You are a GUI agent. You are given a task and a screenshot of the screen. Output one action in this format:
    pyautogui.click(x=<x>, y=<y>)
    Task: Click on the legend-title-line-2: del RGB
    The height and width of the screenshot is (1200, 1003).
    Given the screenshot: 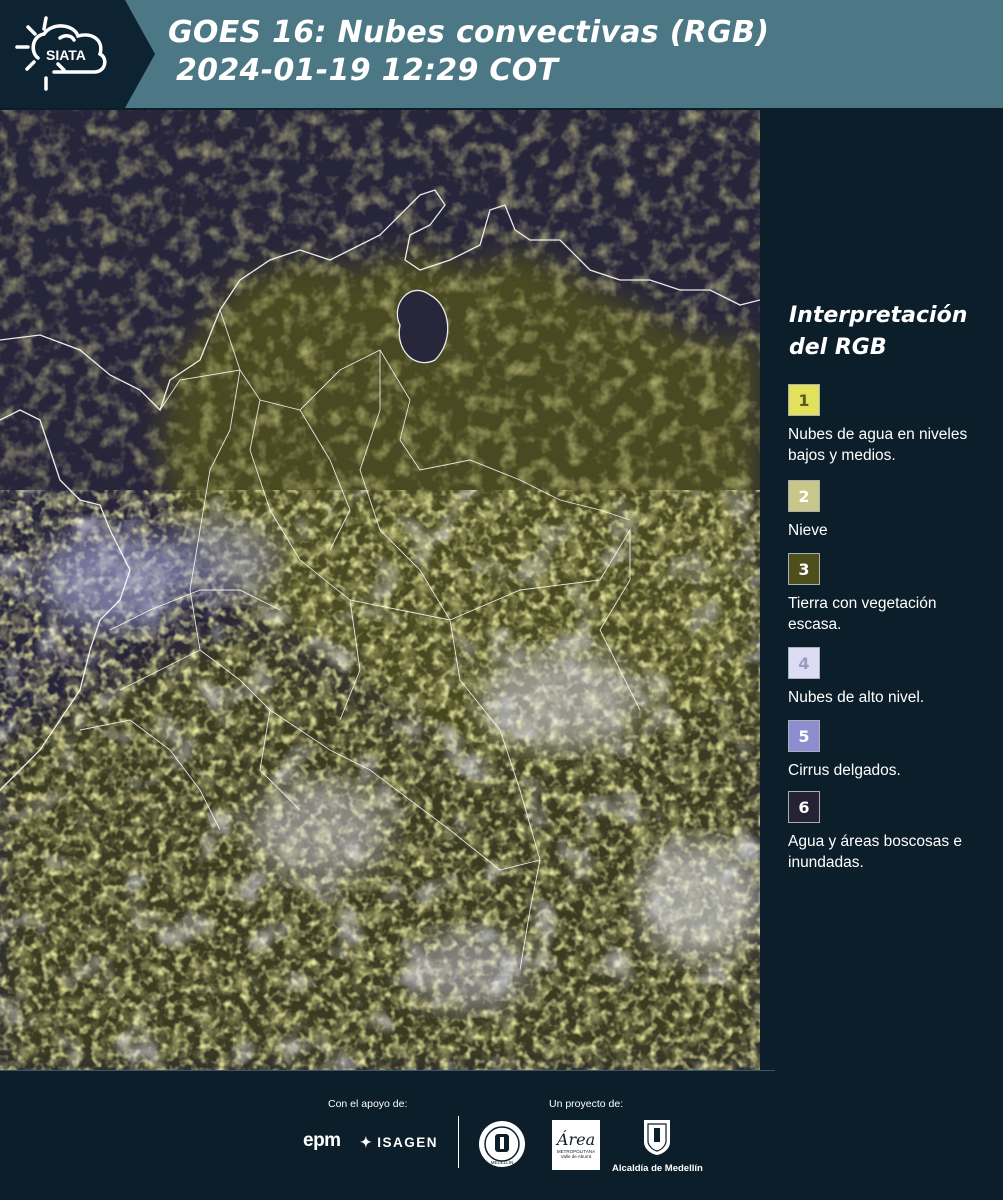 What is the action you would take?
    pyautogui.click(x=838, y=347)
    